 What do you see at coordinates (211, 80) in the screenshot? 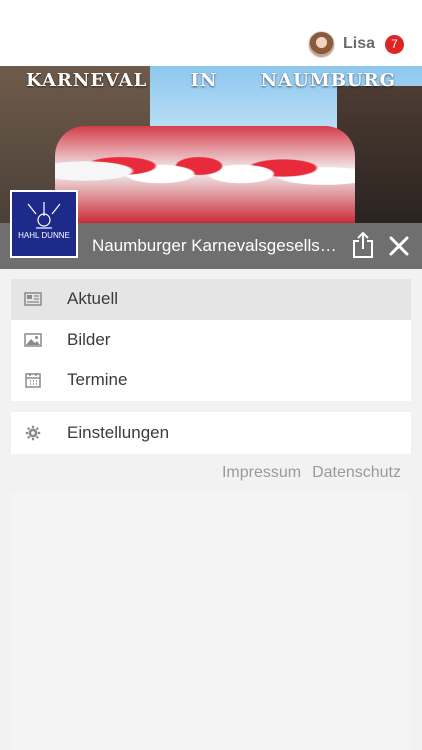
I see `hero-title: KARNEVAL IN NAUMBURG` at bounding box center [211, 80].